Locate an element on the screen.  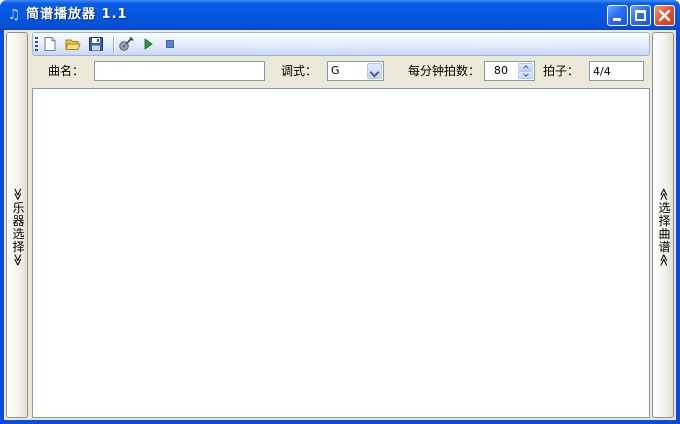
bpm-spin-buttons is located at coordinates (525, 71).